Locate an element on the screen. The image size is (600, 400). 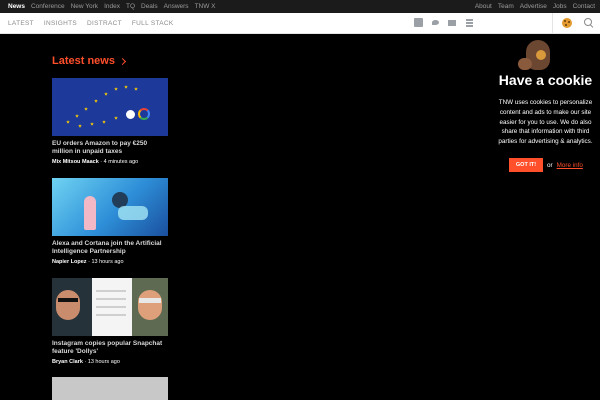
top-nav-new-york: New York is located at coordinates (84, 6).